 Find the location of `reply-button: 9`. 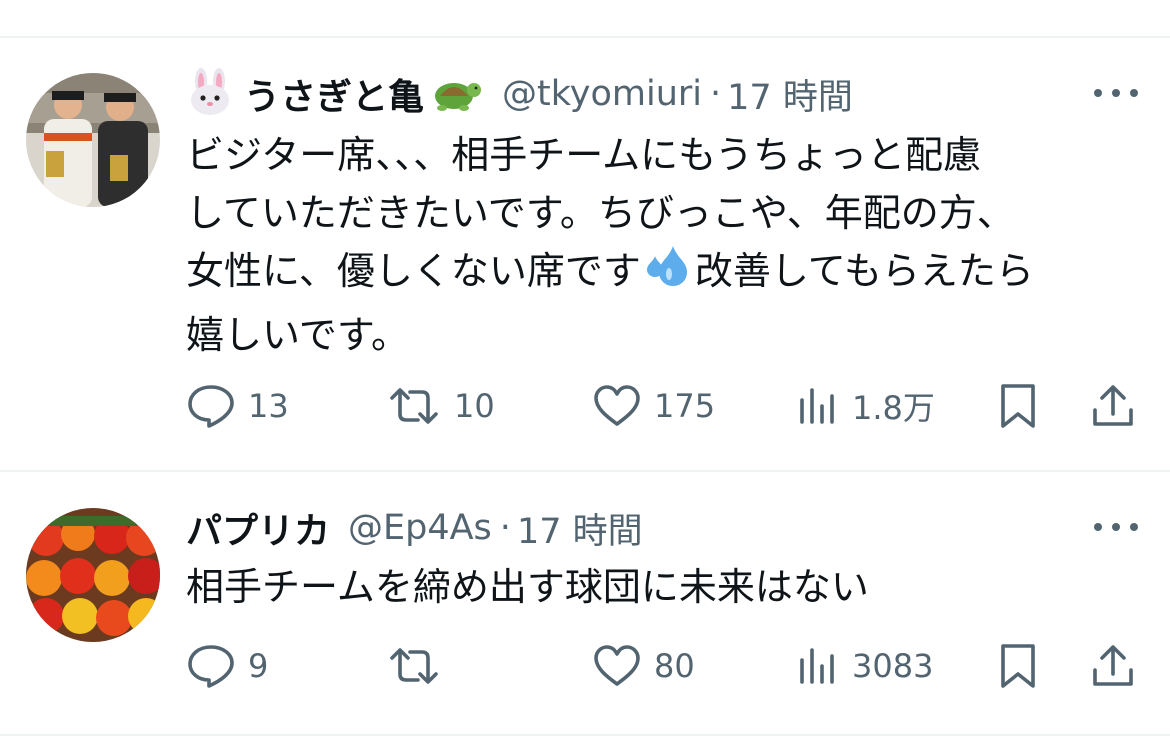

reply-button: 9 is located at coordinates (227, 666).